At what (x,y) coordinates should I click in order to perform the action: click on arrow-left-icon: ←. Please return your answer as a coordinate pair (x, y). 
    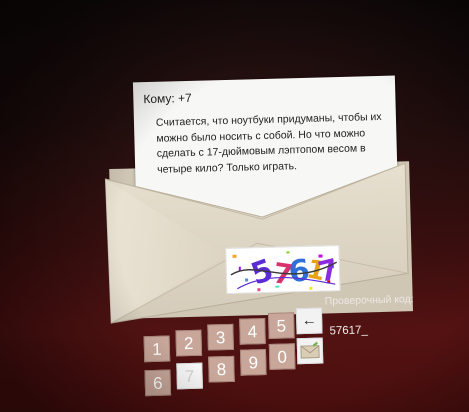
    Looking at the image, I should click on (309, 320).